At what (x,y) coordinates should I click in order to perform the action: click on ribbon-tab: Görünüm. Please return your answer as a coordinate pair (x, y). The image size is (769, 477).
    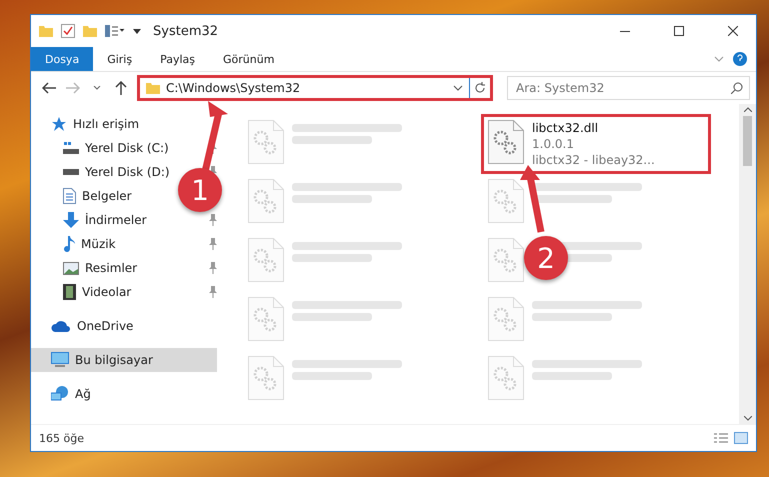
    Looking at the image, I should click on (248, 59).